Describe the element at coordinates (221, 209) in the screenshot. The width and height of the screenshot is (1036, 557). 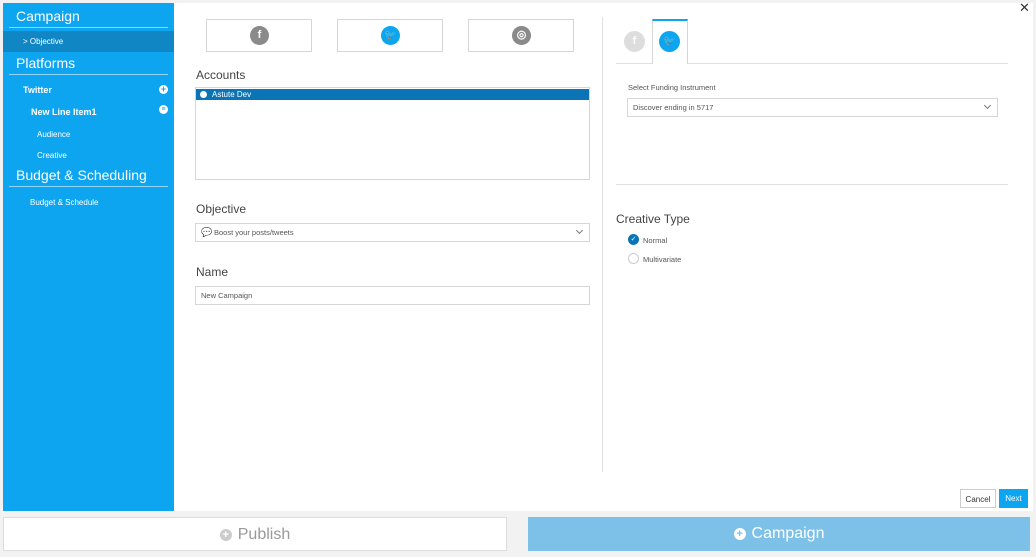
I see `objective-label: Objective` at that location.